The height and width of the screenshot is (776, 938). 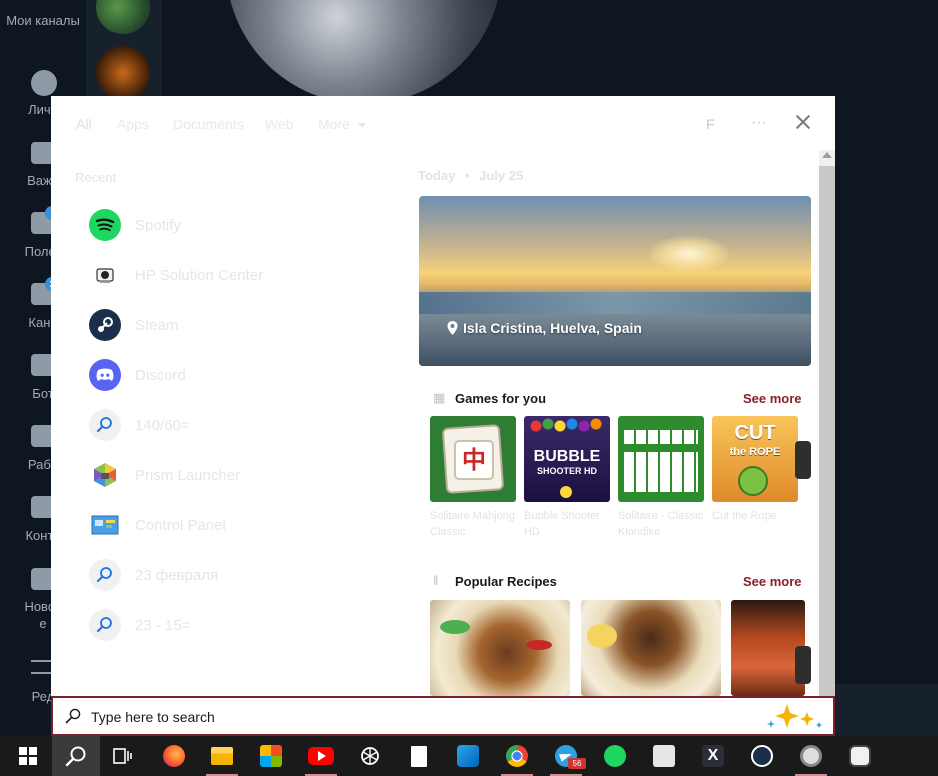 I want to click on taskbar-app-file-explorer, so click(x=222, y=756).